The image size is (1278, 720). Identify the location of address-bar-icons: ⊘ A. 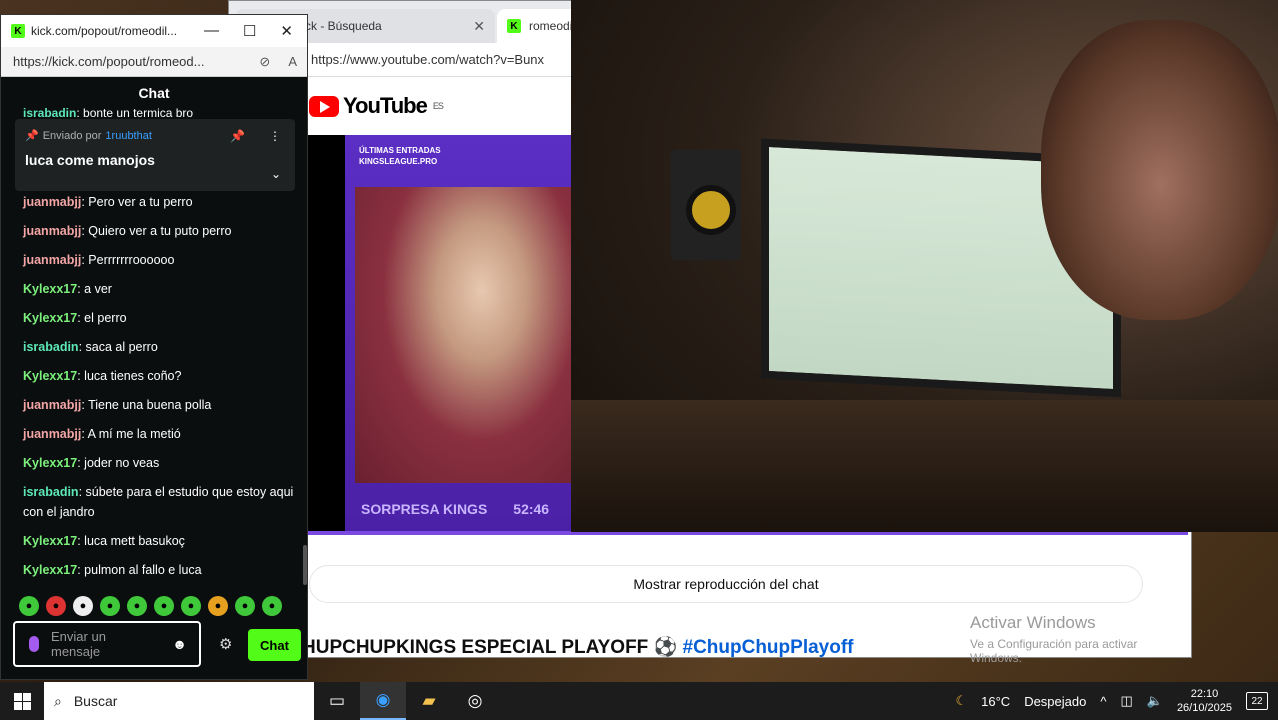
(283, 62).